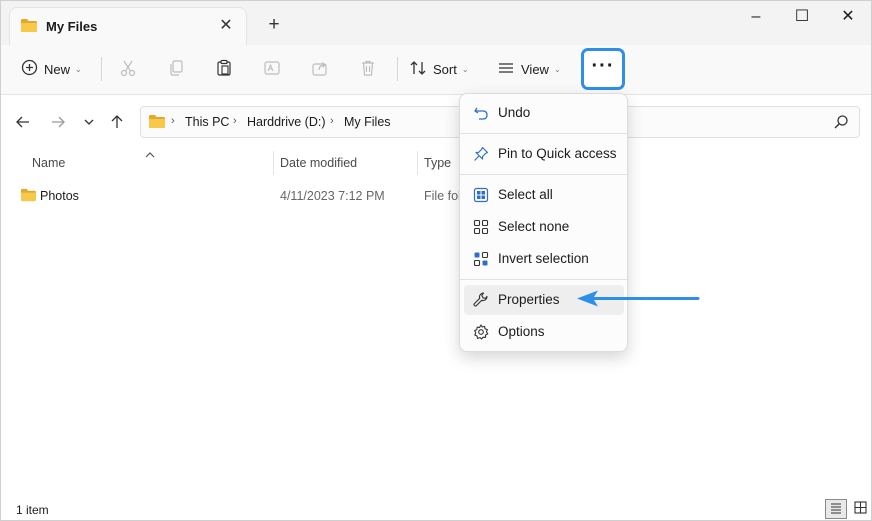 This screenshot has width=872, height=521. What do you see at coordinates (29, 69) in the screenshot?
I see `plus-circle-icon` at bounding box center [29, 69].